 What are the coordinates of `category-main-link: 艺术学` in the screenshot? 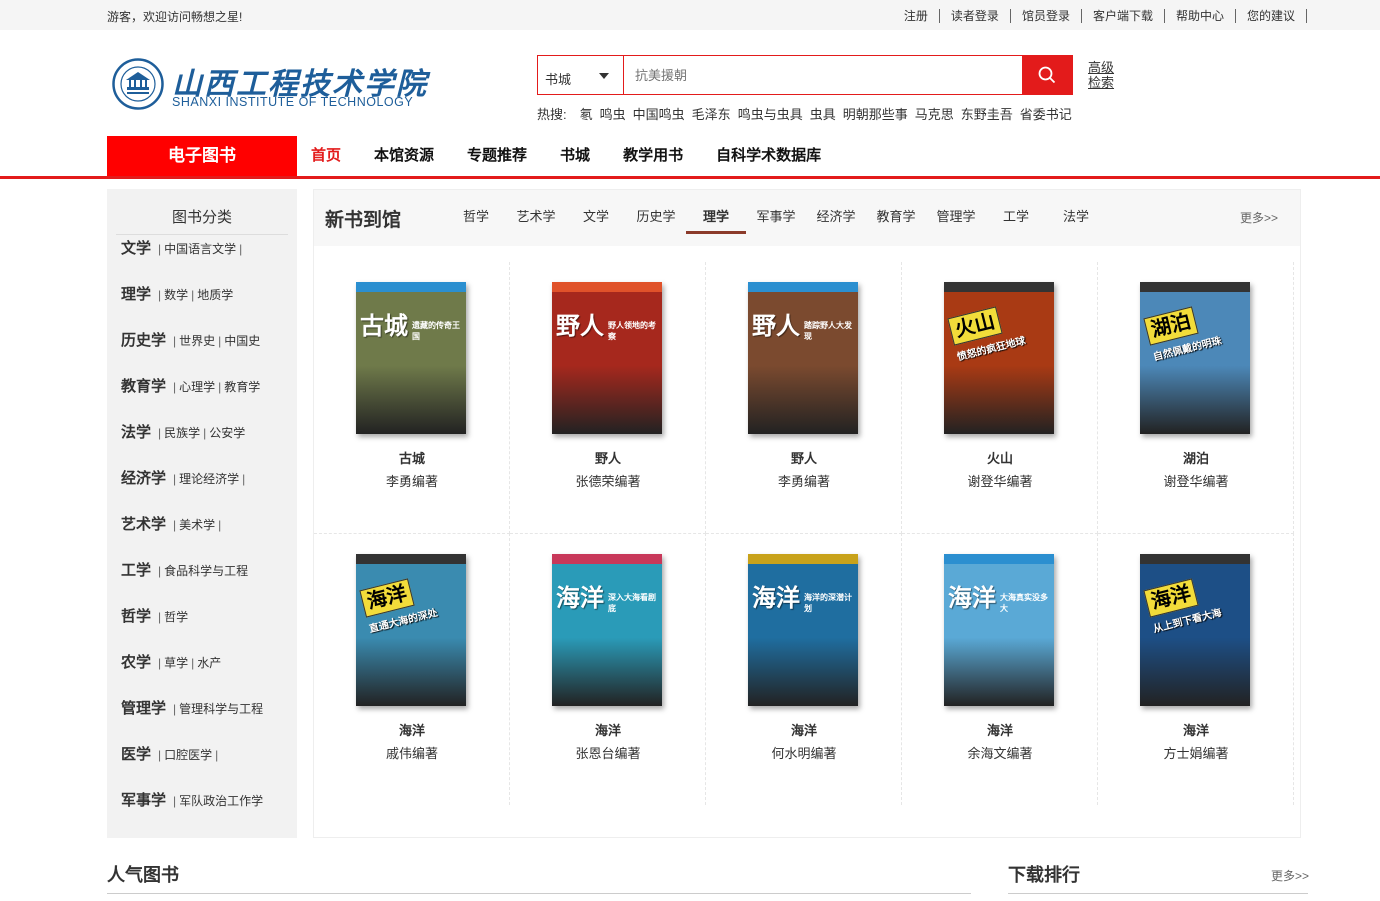 It's located at (143, 524).